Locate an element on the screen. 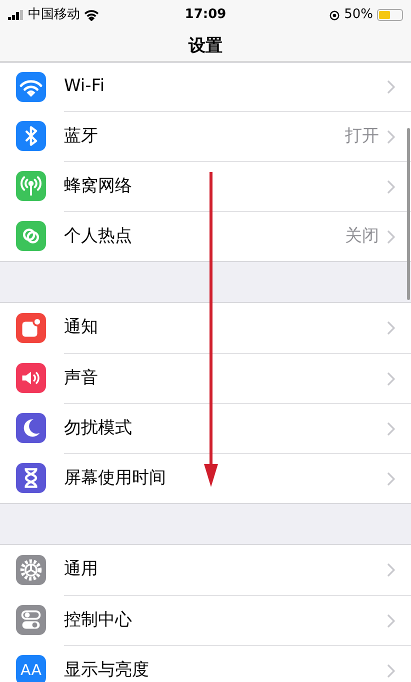  battery-percent: 50% is located at coordinates (358, 15).